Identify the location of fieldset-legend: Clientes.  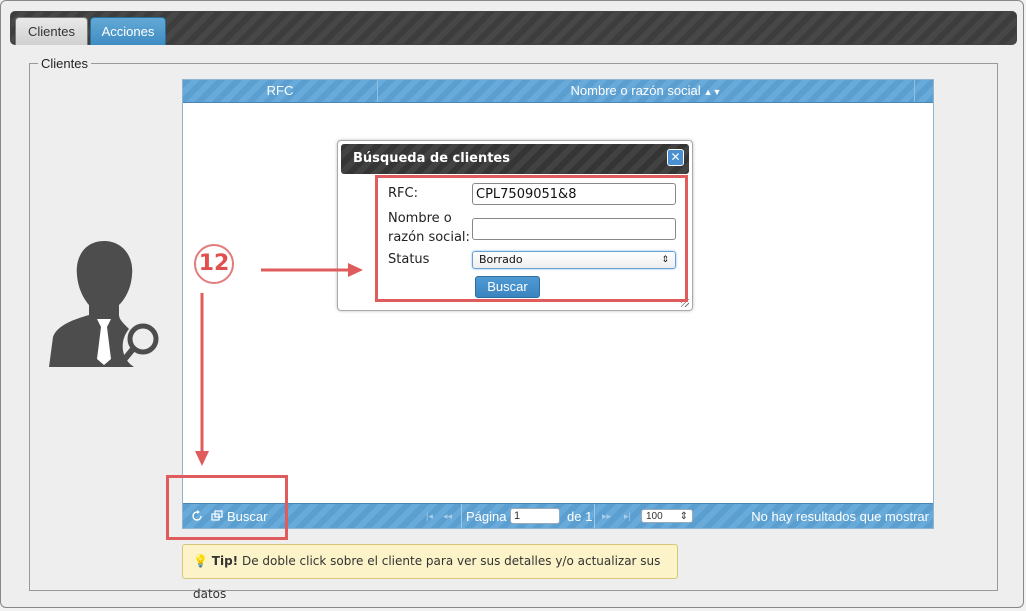
(64, 63).